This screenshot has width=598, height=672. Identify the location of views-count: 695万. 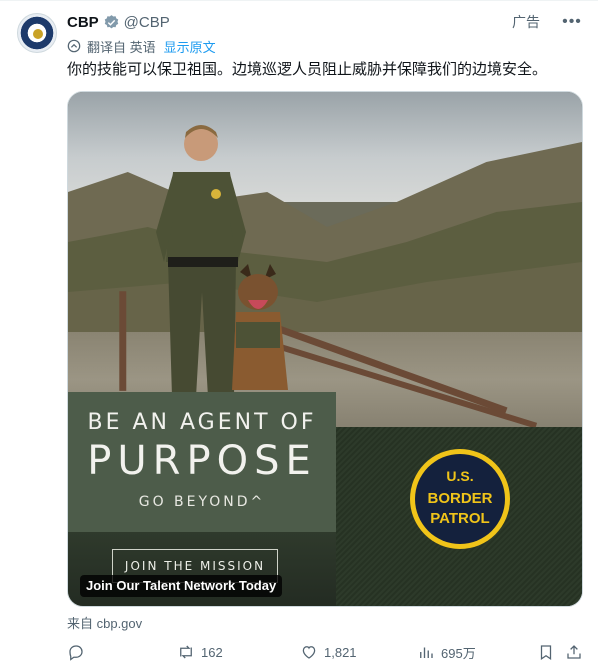
(458, 653).